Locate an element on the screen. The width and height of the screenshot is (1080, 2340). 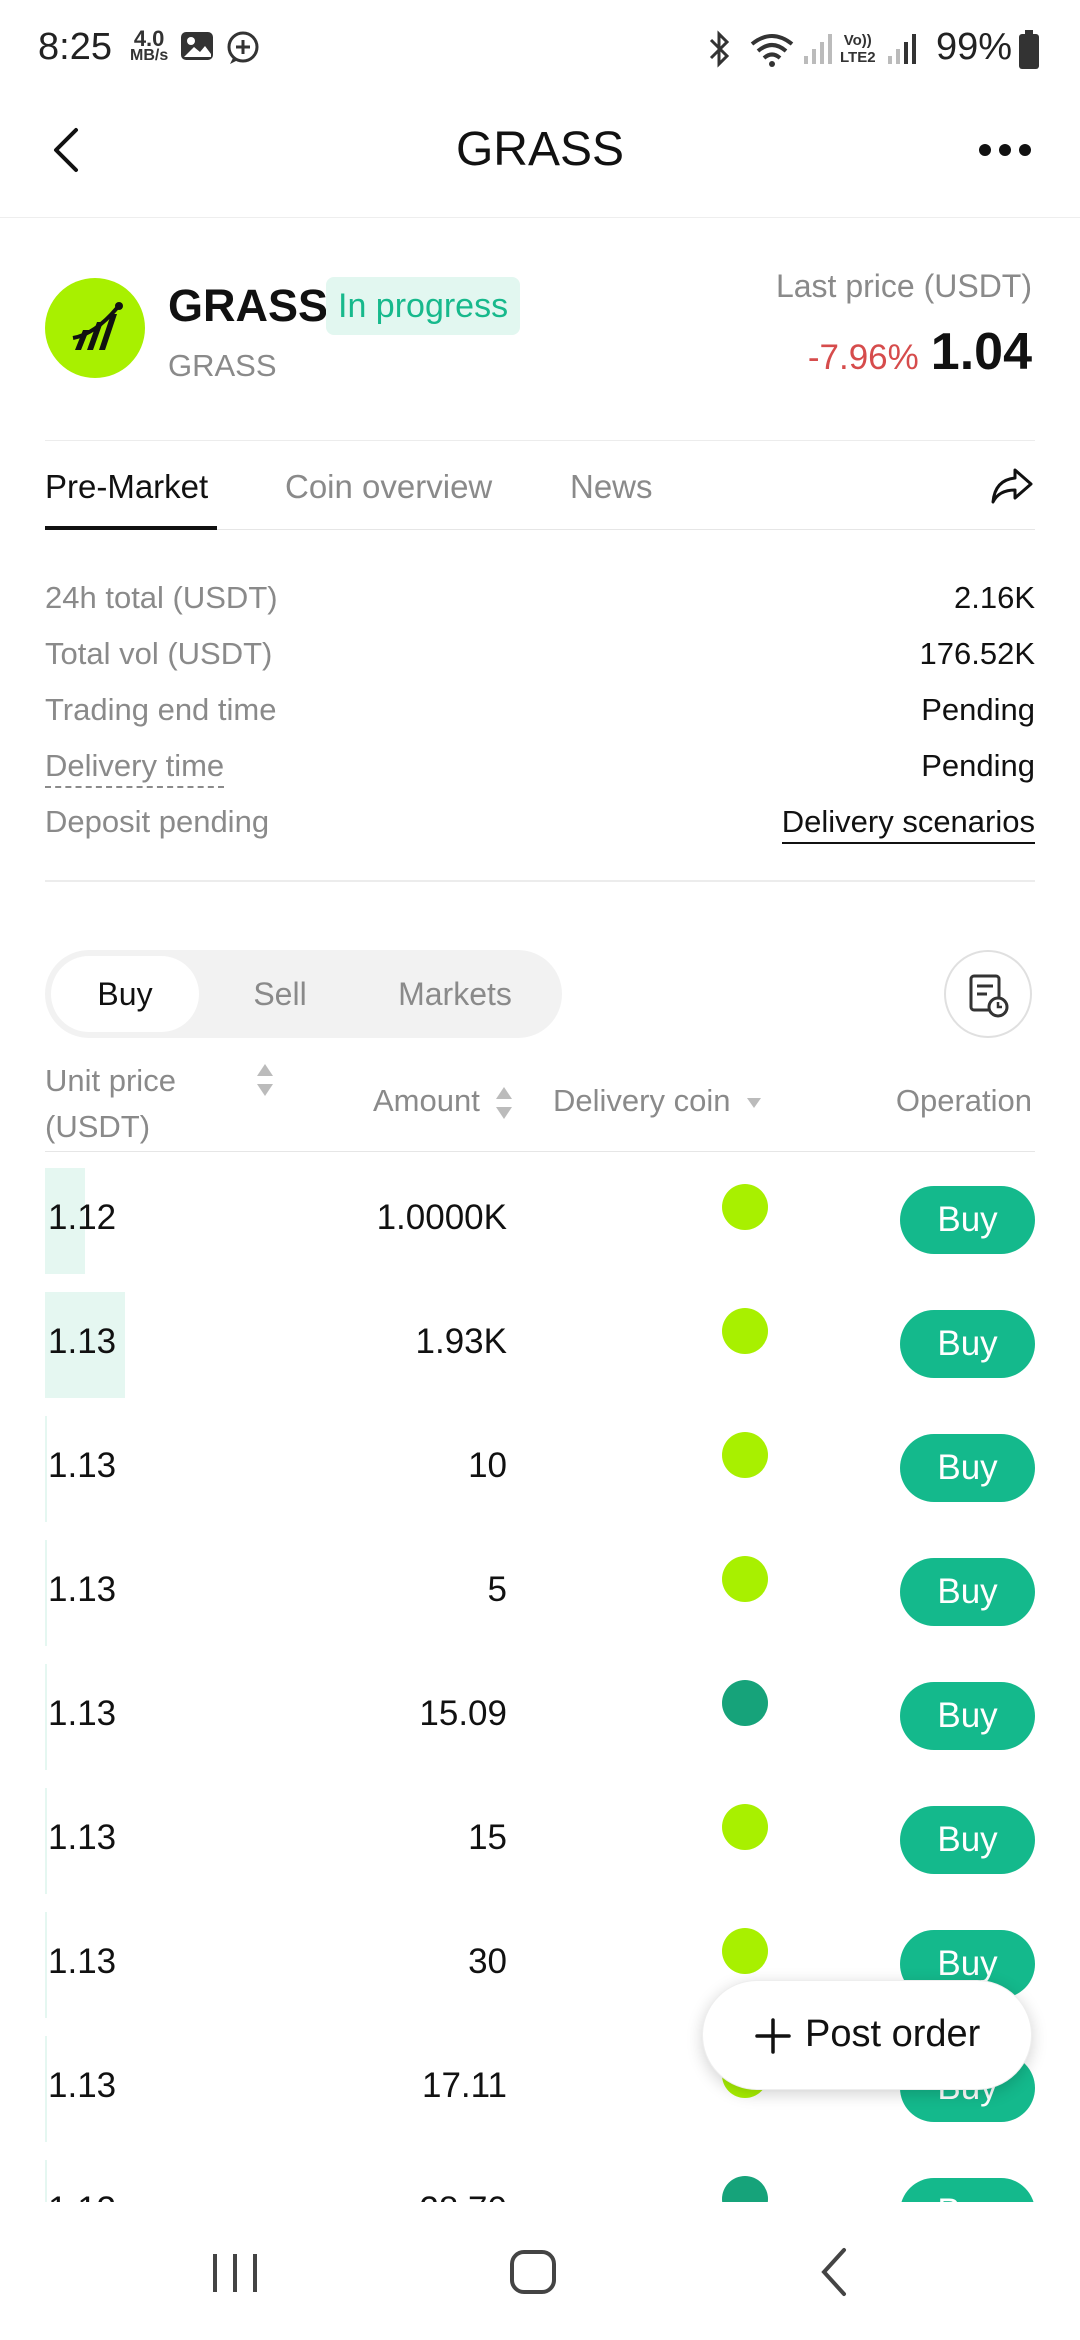
info-row-deposit-pending: Deposit pending Delivery scenarios is located at coordinates (540, 829).